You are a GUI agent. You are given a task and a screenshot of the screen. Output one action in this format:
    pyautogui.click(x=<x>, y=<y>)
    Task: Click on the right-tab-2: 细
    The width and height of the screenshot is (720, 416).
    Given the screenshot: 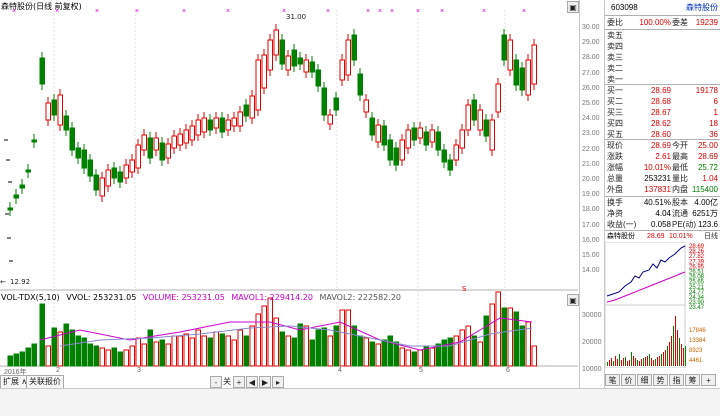 What is the action you would take?
    pyautogui.click(x=644, y=380)
    